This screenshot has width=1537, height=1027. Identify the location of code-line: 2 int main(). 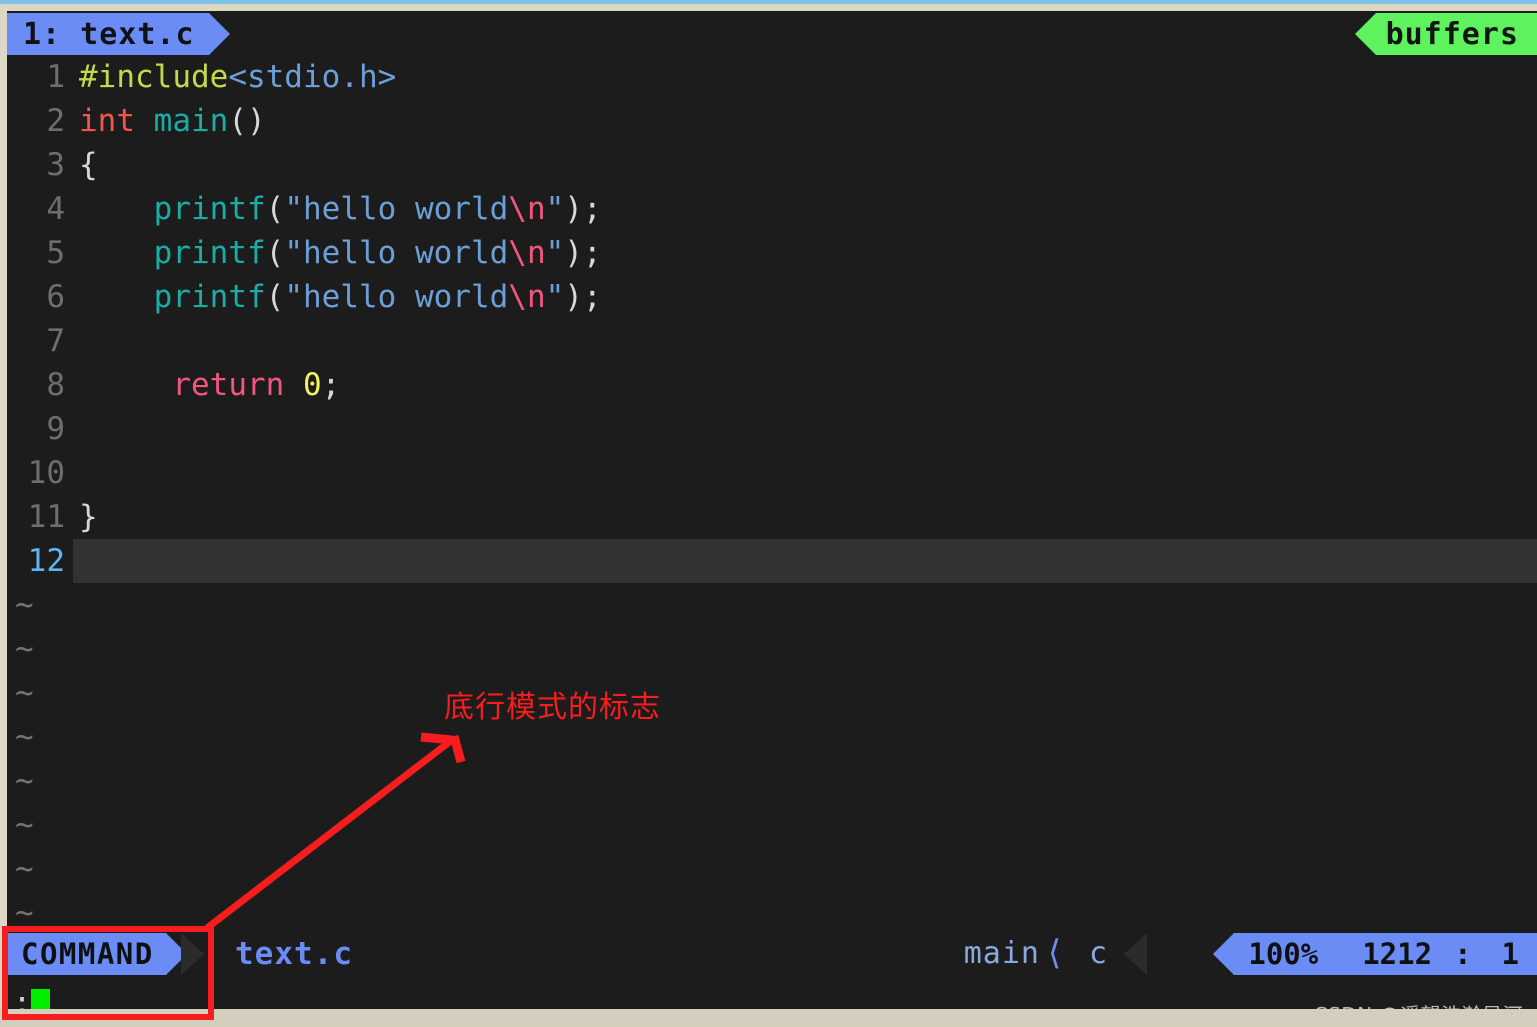
(772, 121).